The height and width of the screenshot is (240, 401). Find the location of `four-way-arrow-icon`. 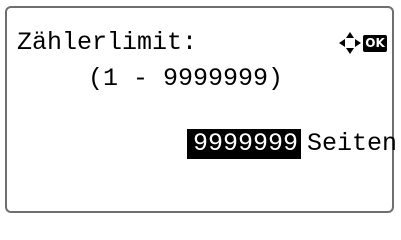

four-way-arrow-icon is located at coordinates (350, 43).